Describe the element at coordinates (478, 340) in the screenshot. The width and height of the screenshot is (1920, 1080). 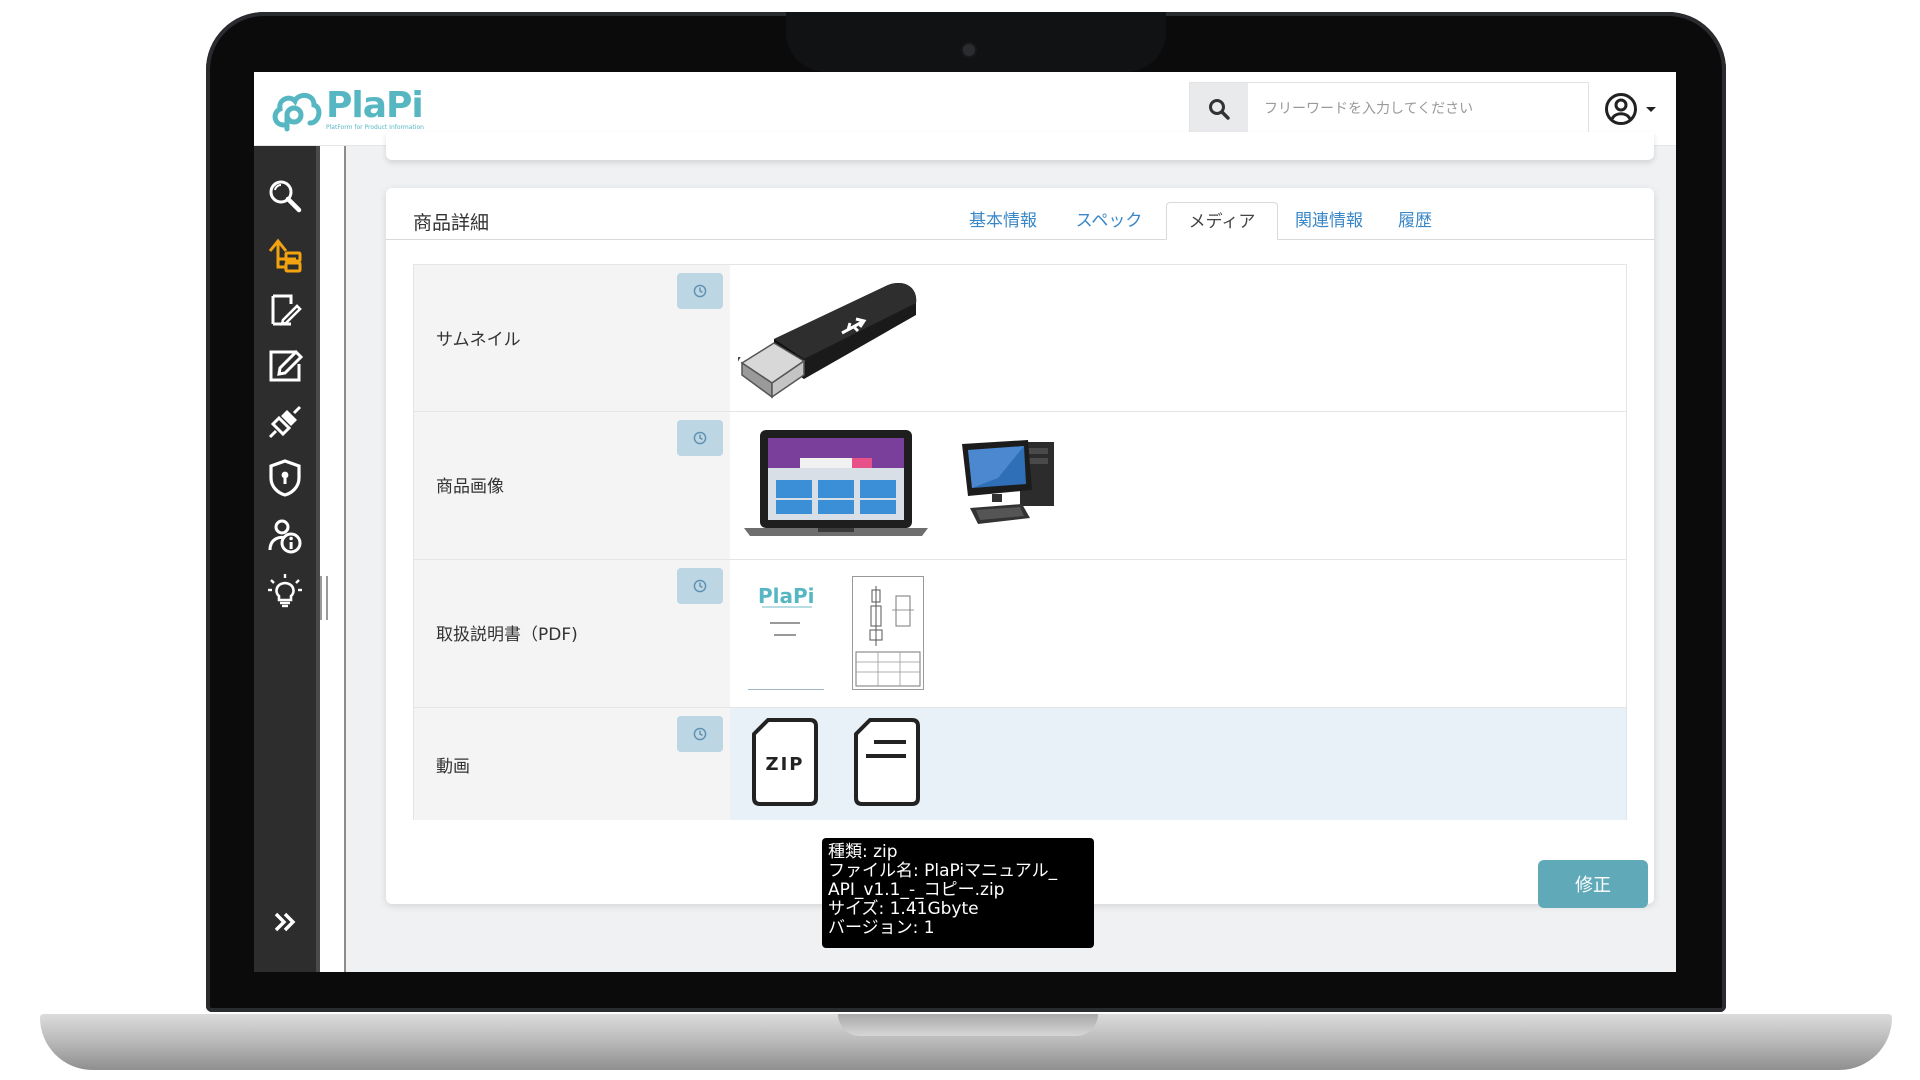
I see `row-label: サムネイル` at that location.